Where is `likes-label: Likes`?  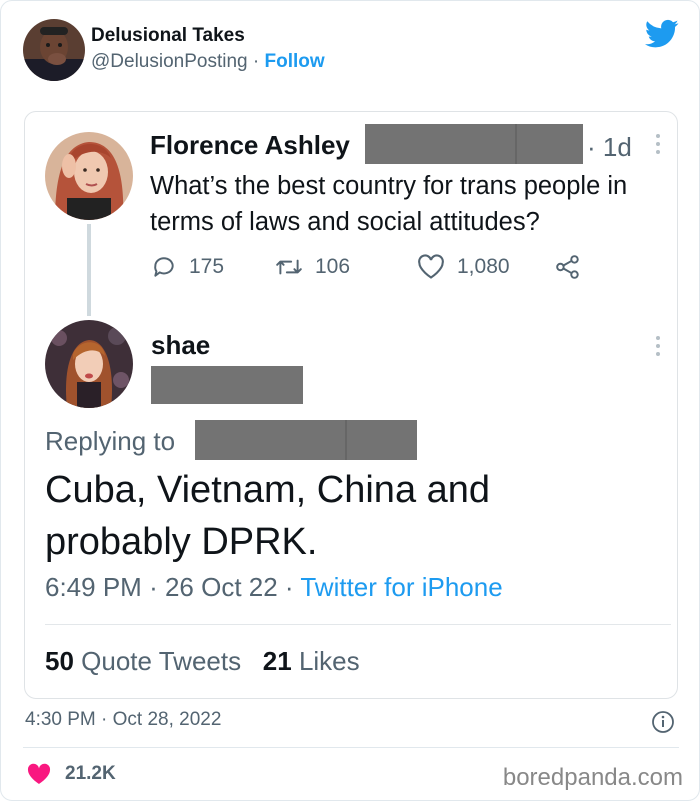
likes-label: Likes is located at coordinates (329, 661).